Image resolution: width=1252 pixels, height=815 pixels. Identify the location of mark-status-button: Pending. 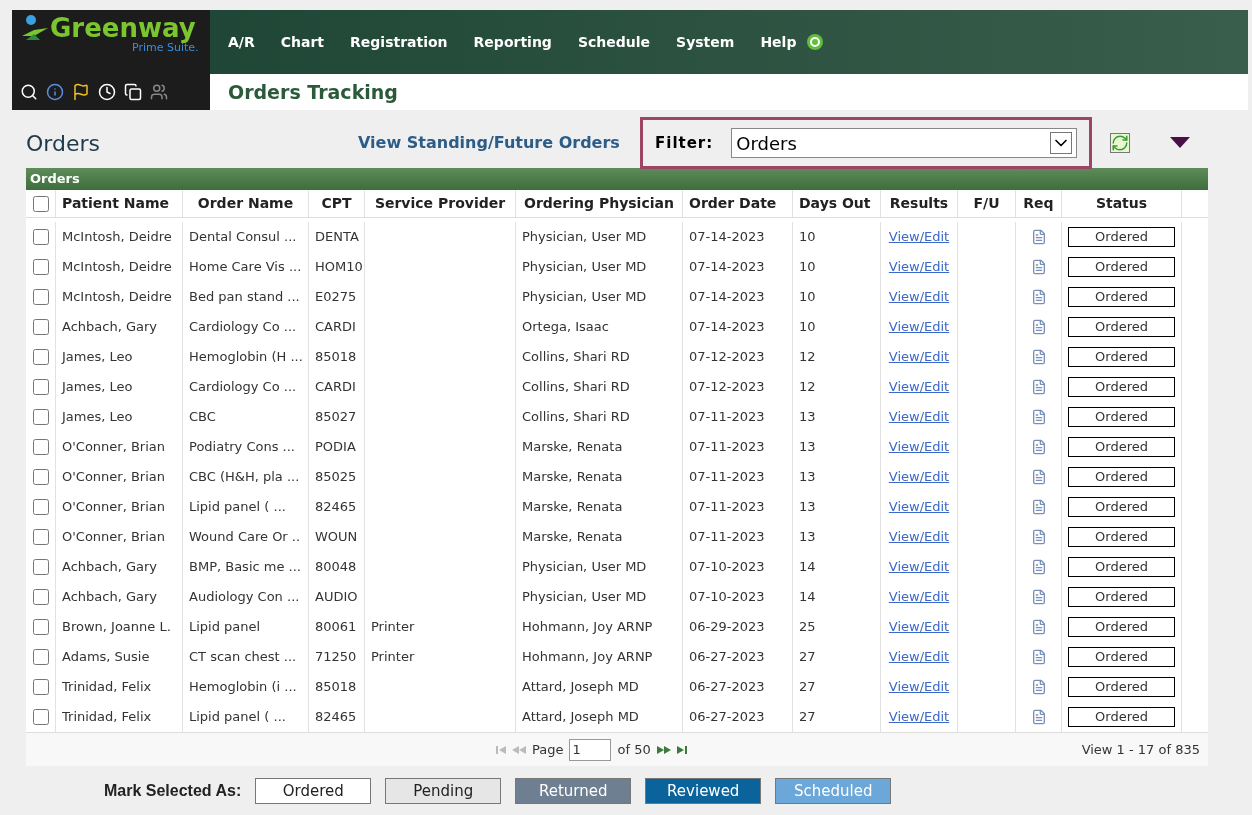
(443, 791).